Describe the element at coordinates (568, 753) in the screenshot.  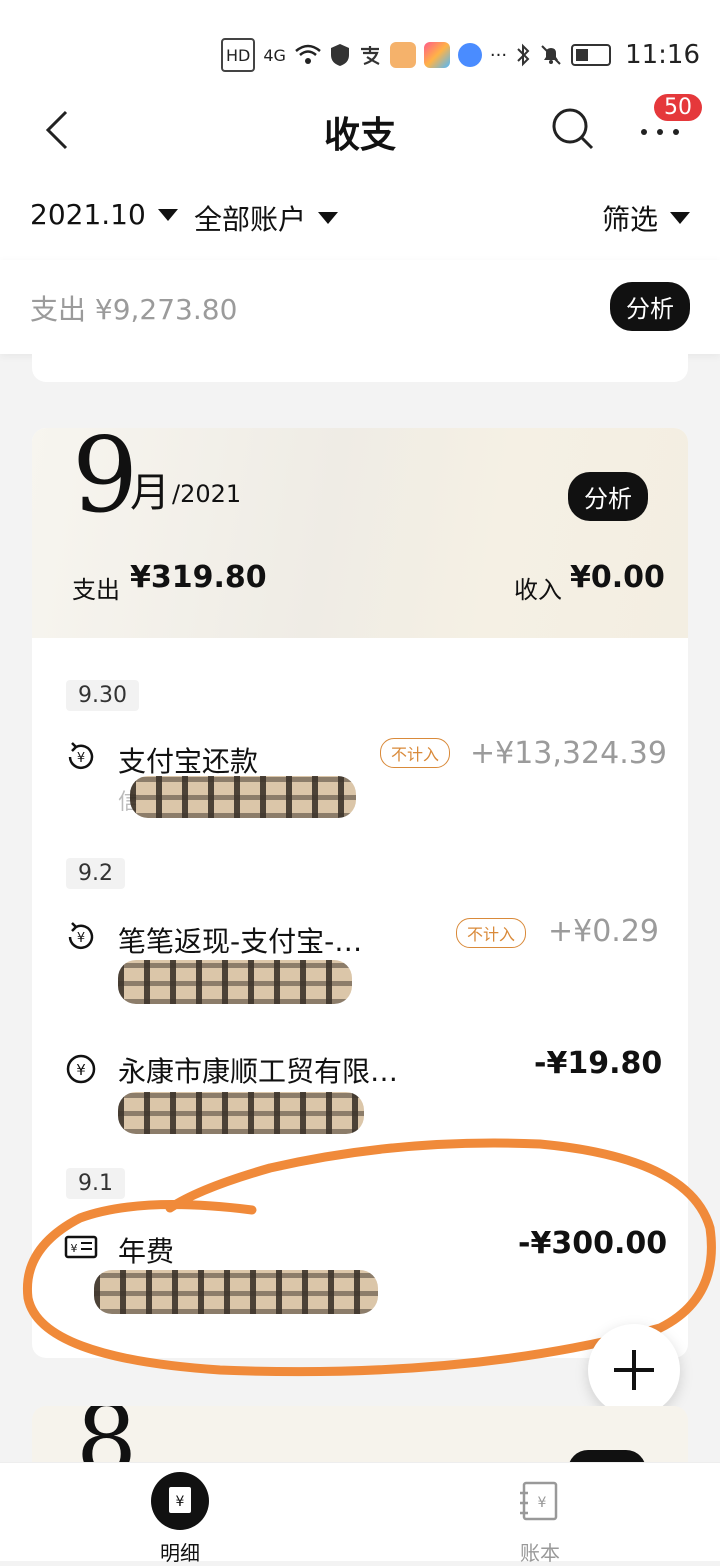
I see `transaction-amount: +¥13,324.39` at that location.